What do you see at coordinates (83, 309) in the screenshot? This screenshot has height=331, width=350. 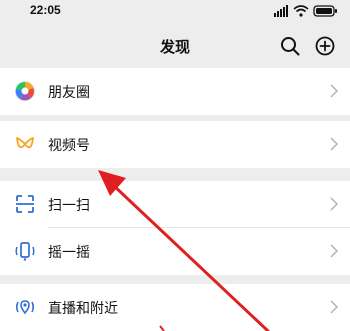 I see `menu-item-label: 直播和附近` at bounding box center [83, 309].